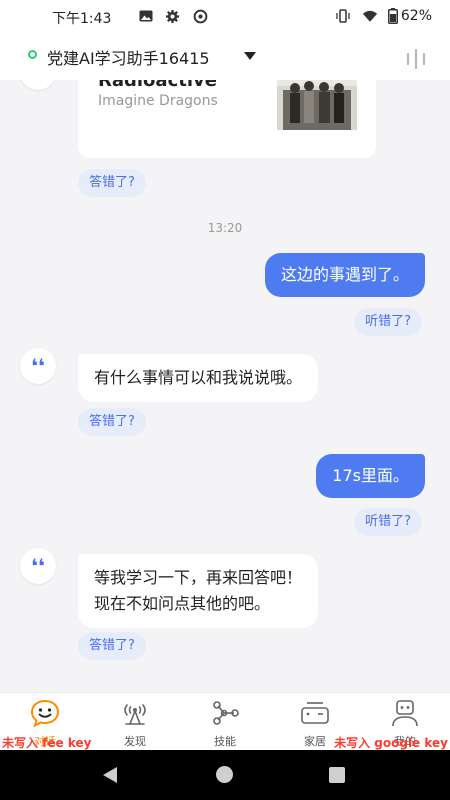  I want to click on nav-item-discover: 发现, so click(135, 722).